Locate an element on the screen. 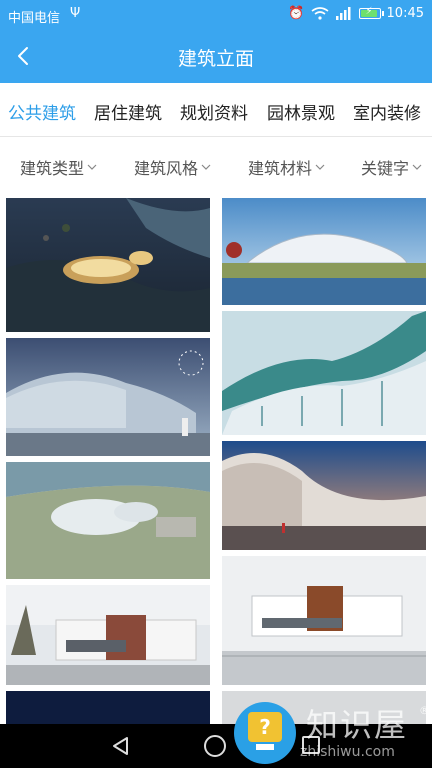  filter-building-type: 建筑类型 is located at coordinates (58, 167).